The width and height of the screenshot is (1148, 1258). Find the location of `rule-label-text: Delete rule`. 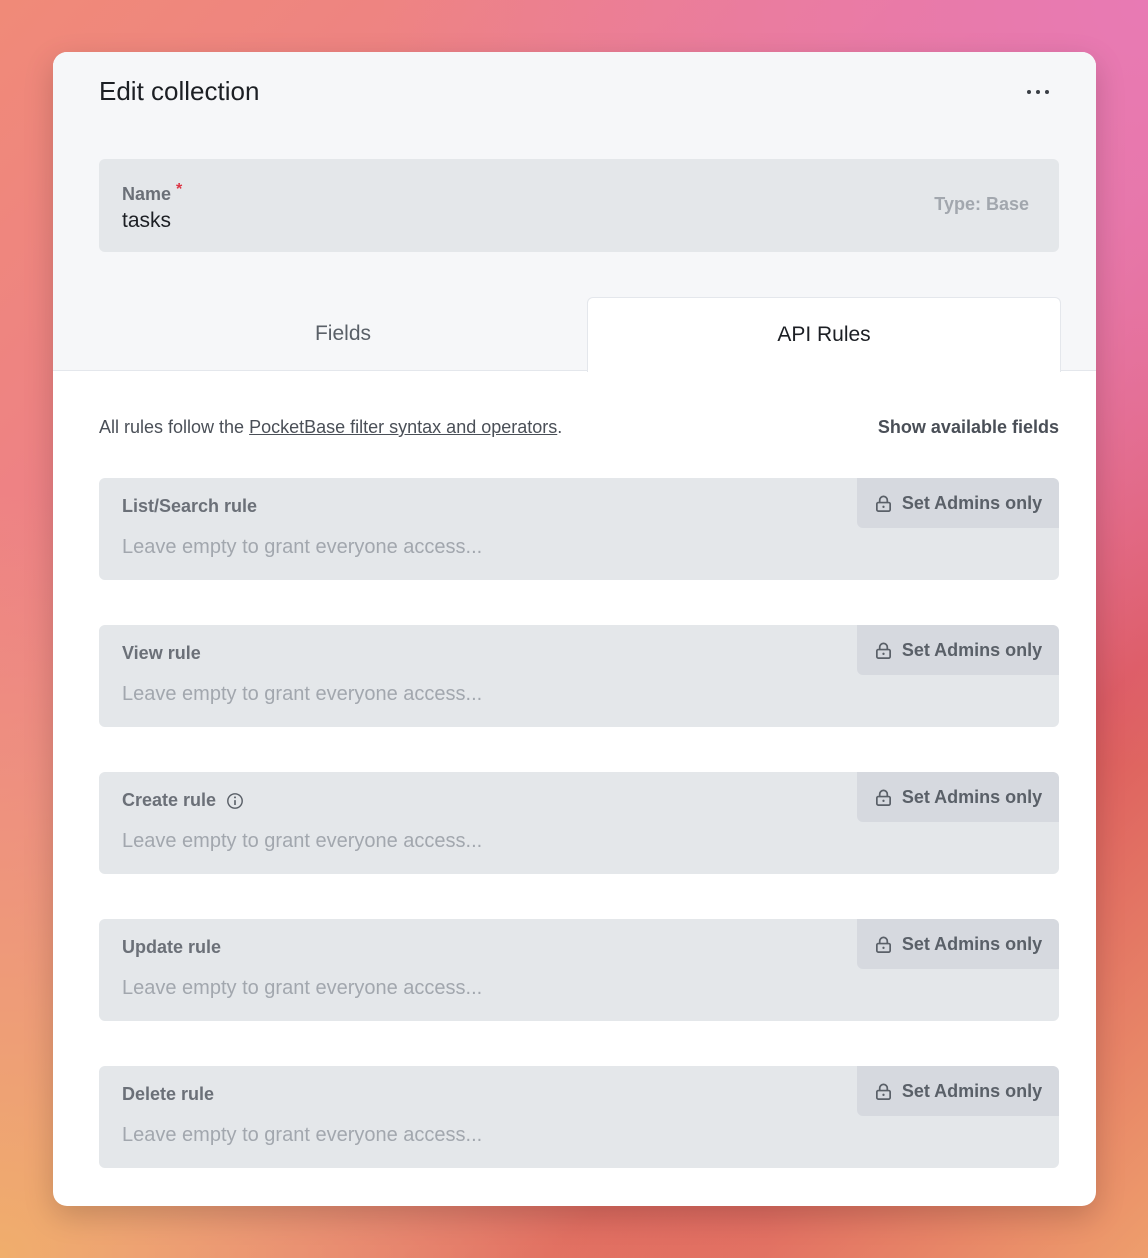

rule-label-text: Delete rule is located at coordinates (168, 1094).